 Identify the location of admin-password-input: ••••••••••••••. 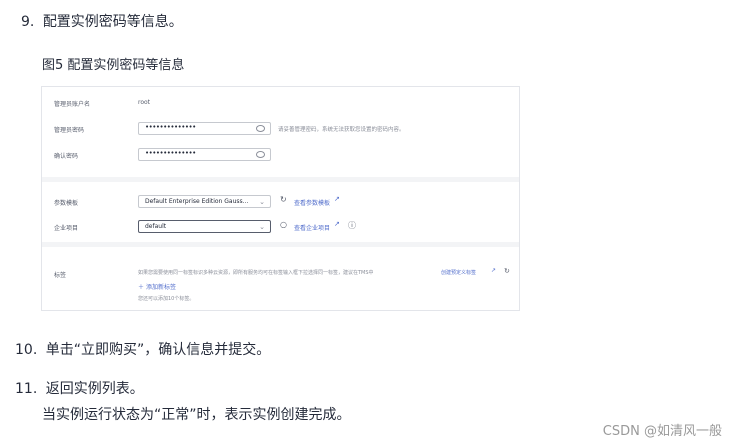
(204, 128).